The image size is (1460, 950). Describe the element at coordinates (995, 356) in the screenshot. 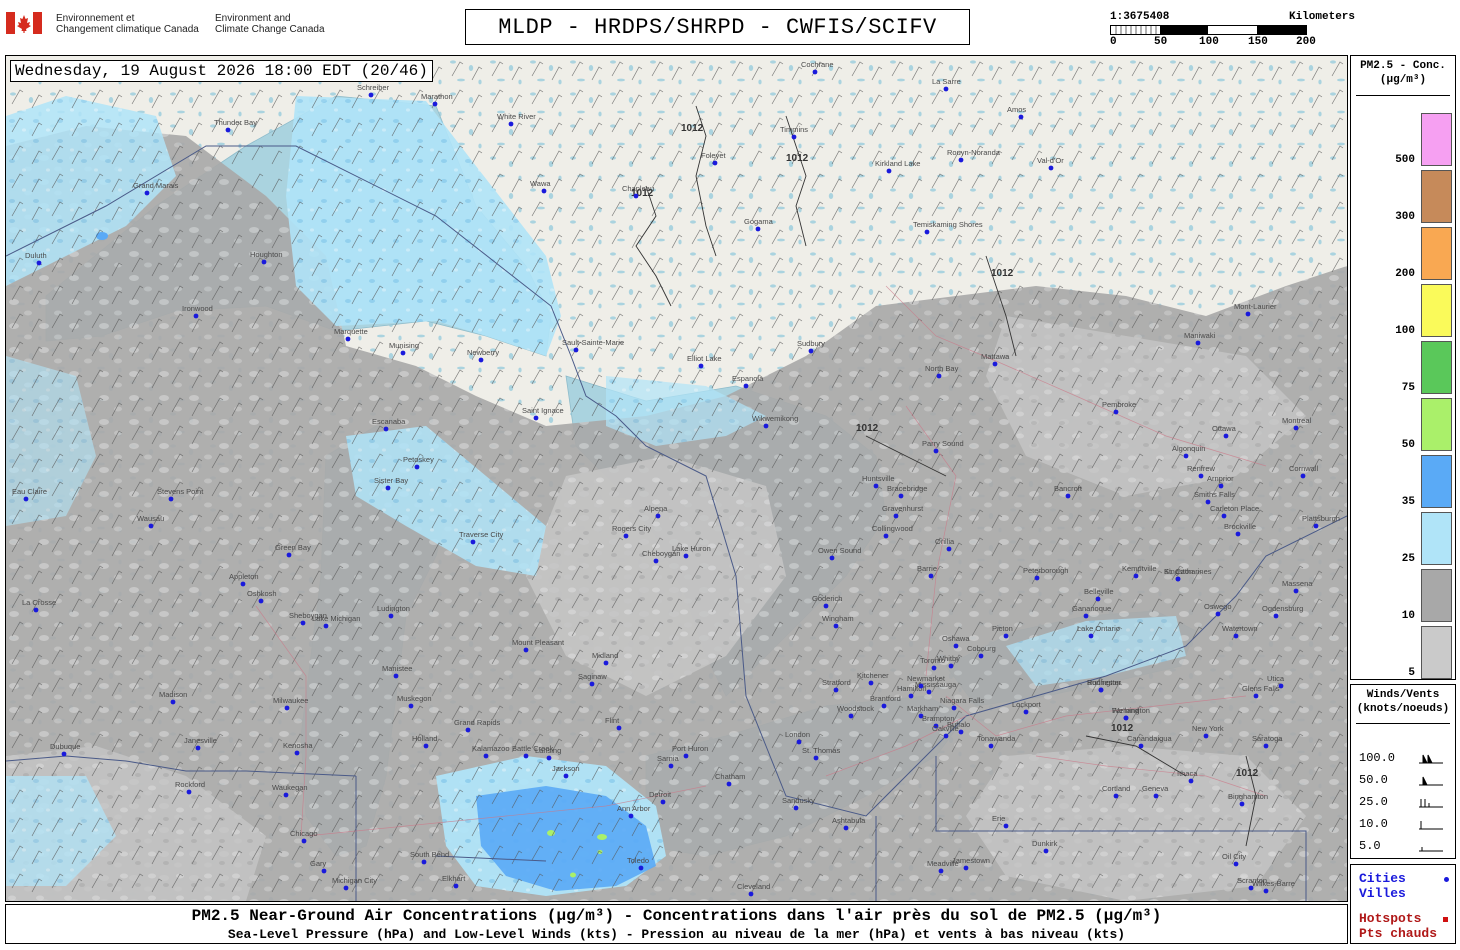

I see `city-label: Mattawa` at that location.